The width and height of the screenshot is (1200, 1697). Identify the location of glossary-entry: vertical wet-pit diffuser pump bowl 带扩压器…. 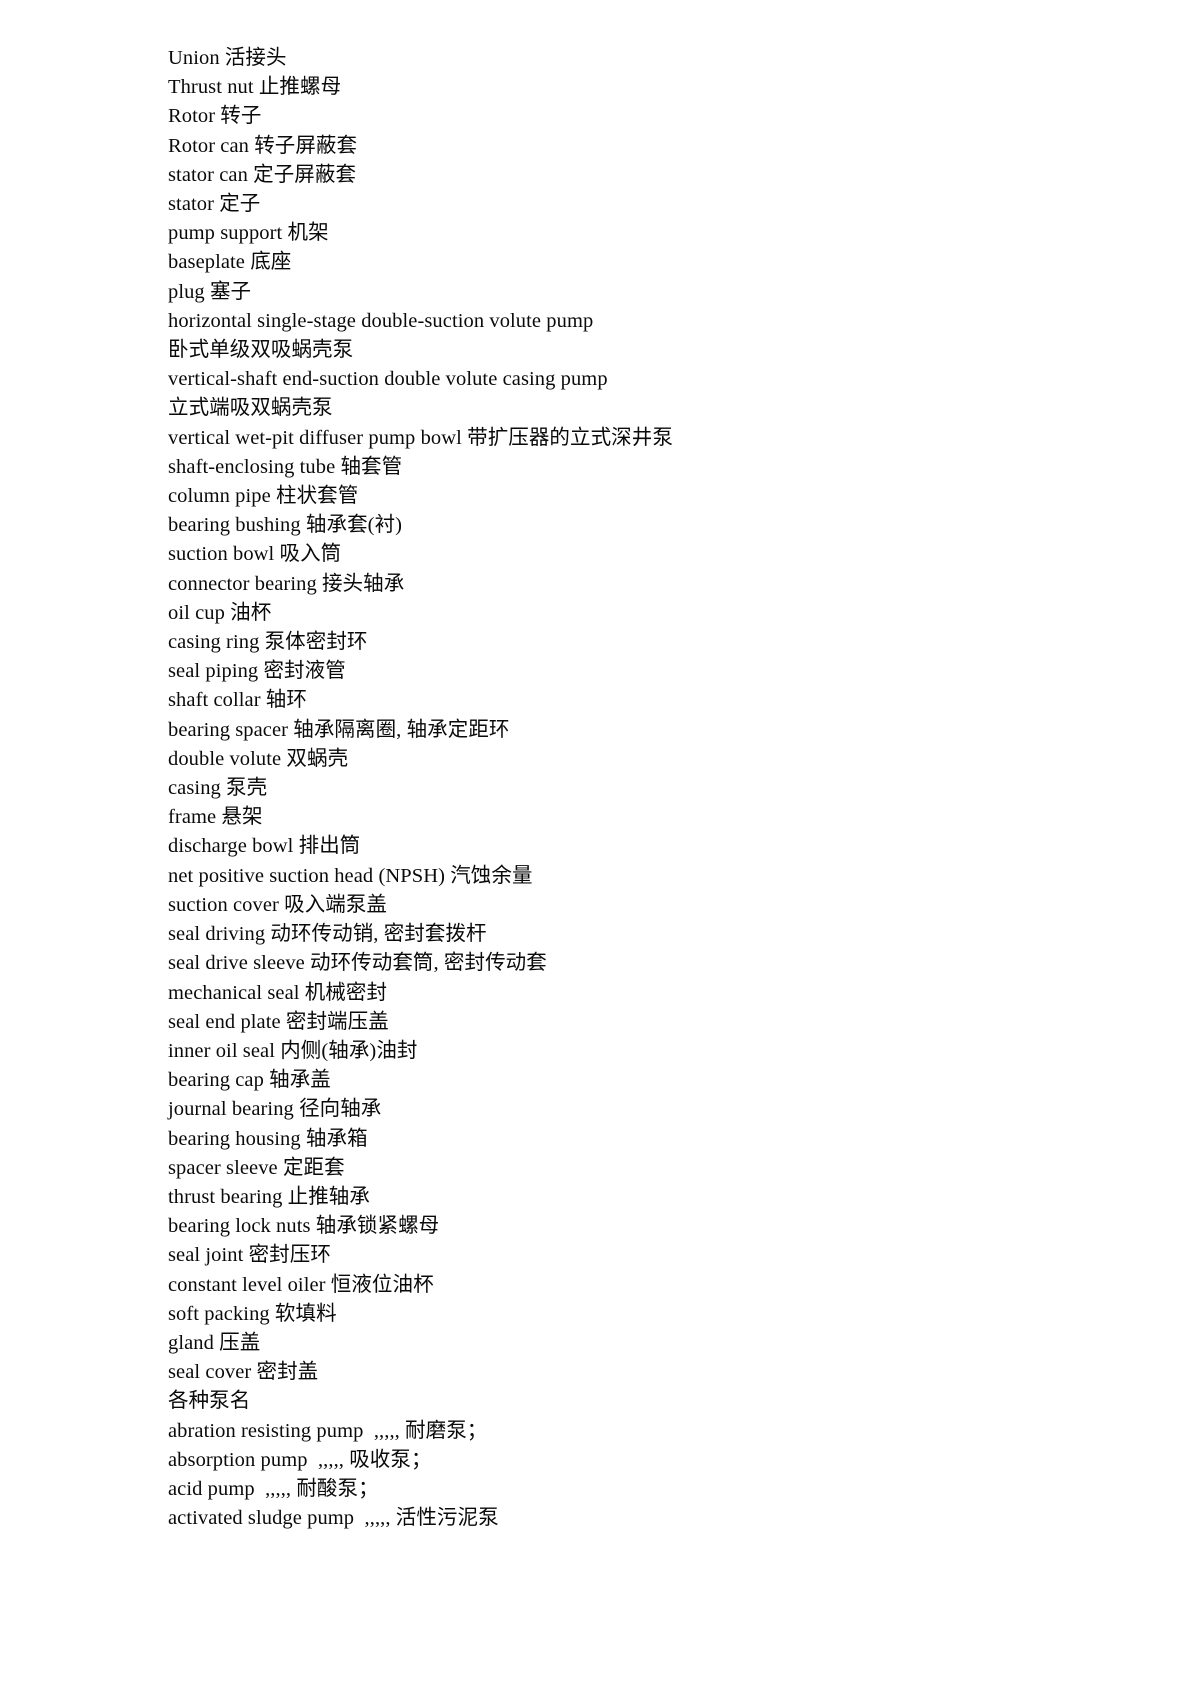
(420, 437).